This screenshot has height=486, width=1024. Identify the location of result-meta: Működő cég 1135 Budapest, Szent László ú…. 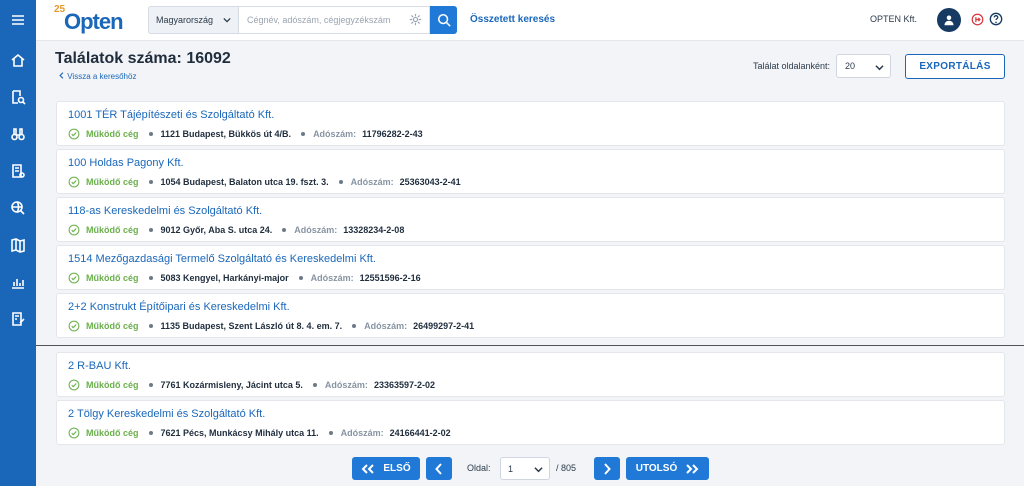
(271, 325).